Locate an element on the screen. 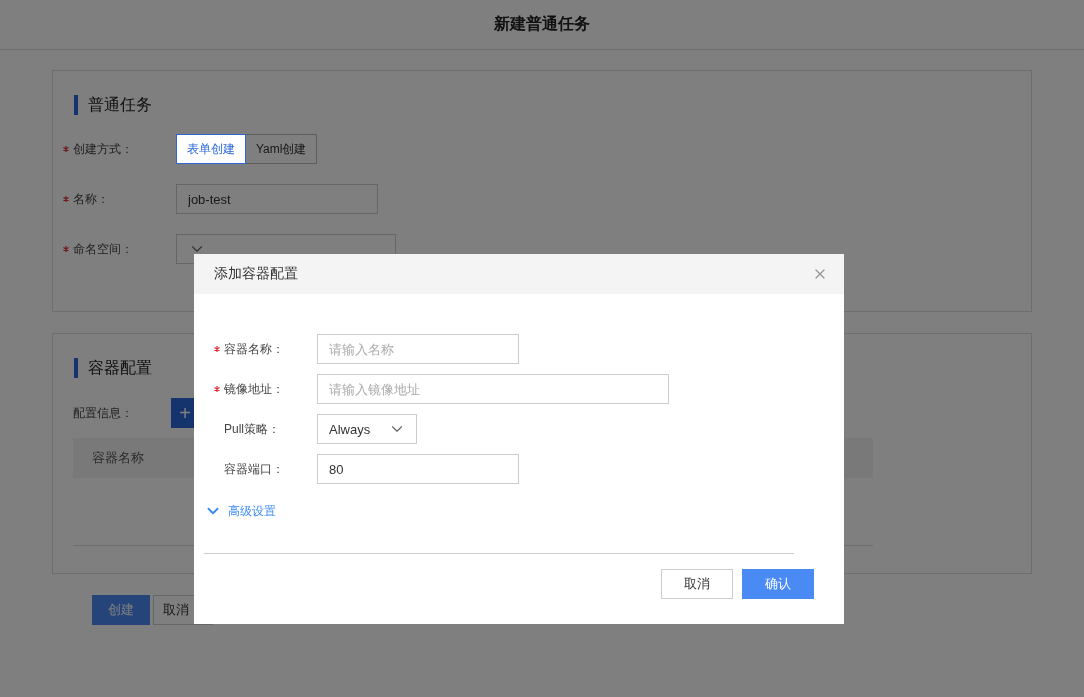 The width and height of the screenshot is (1084, 697). field-label: 配置信息： is located at coordinates (103, 413).